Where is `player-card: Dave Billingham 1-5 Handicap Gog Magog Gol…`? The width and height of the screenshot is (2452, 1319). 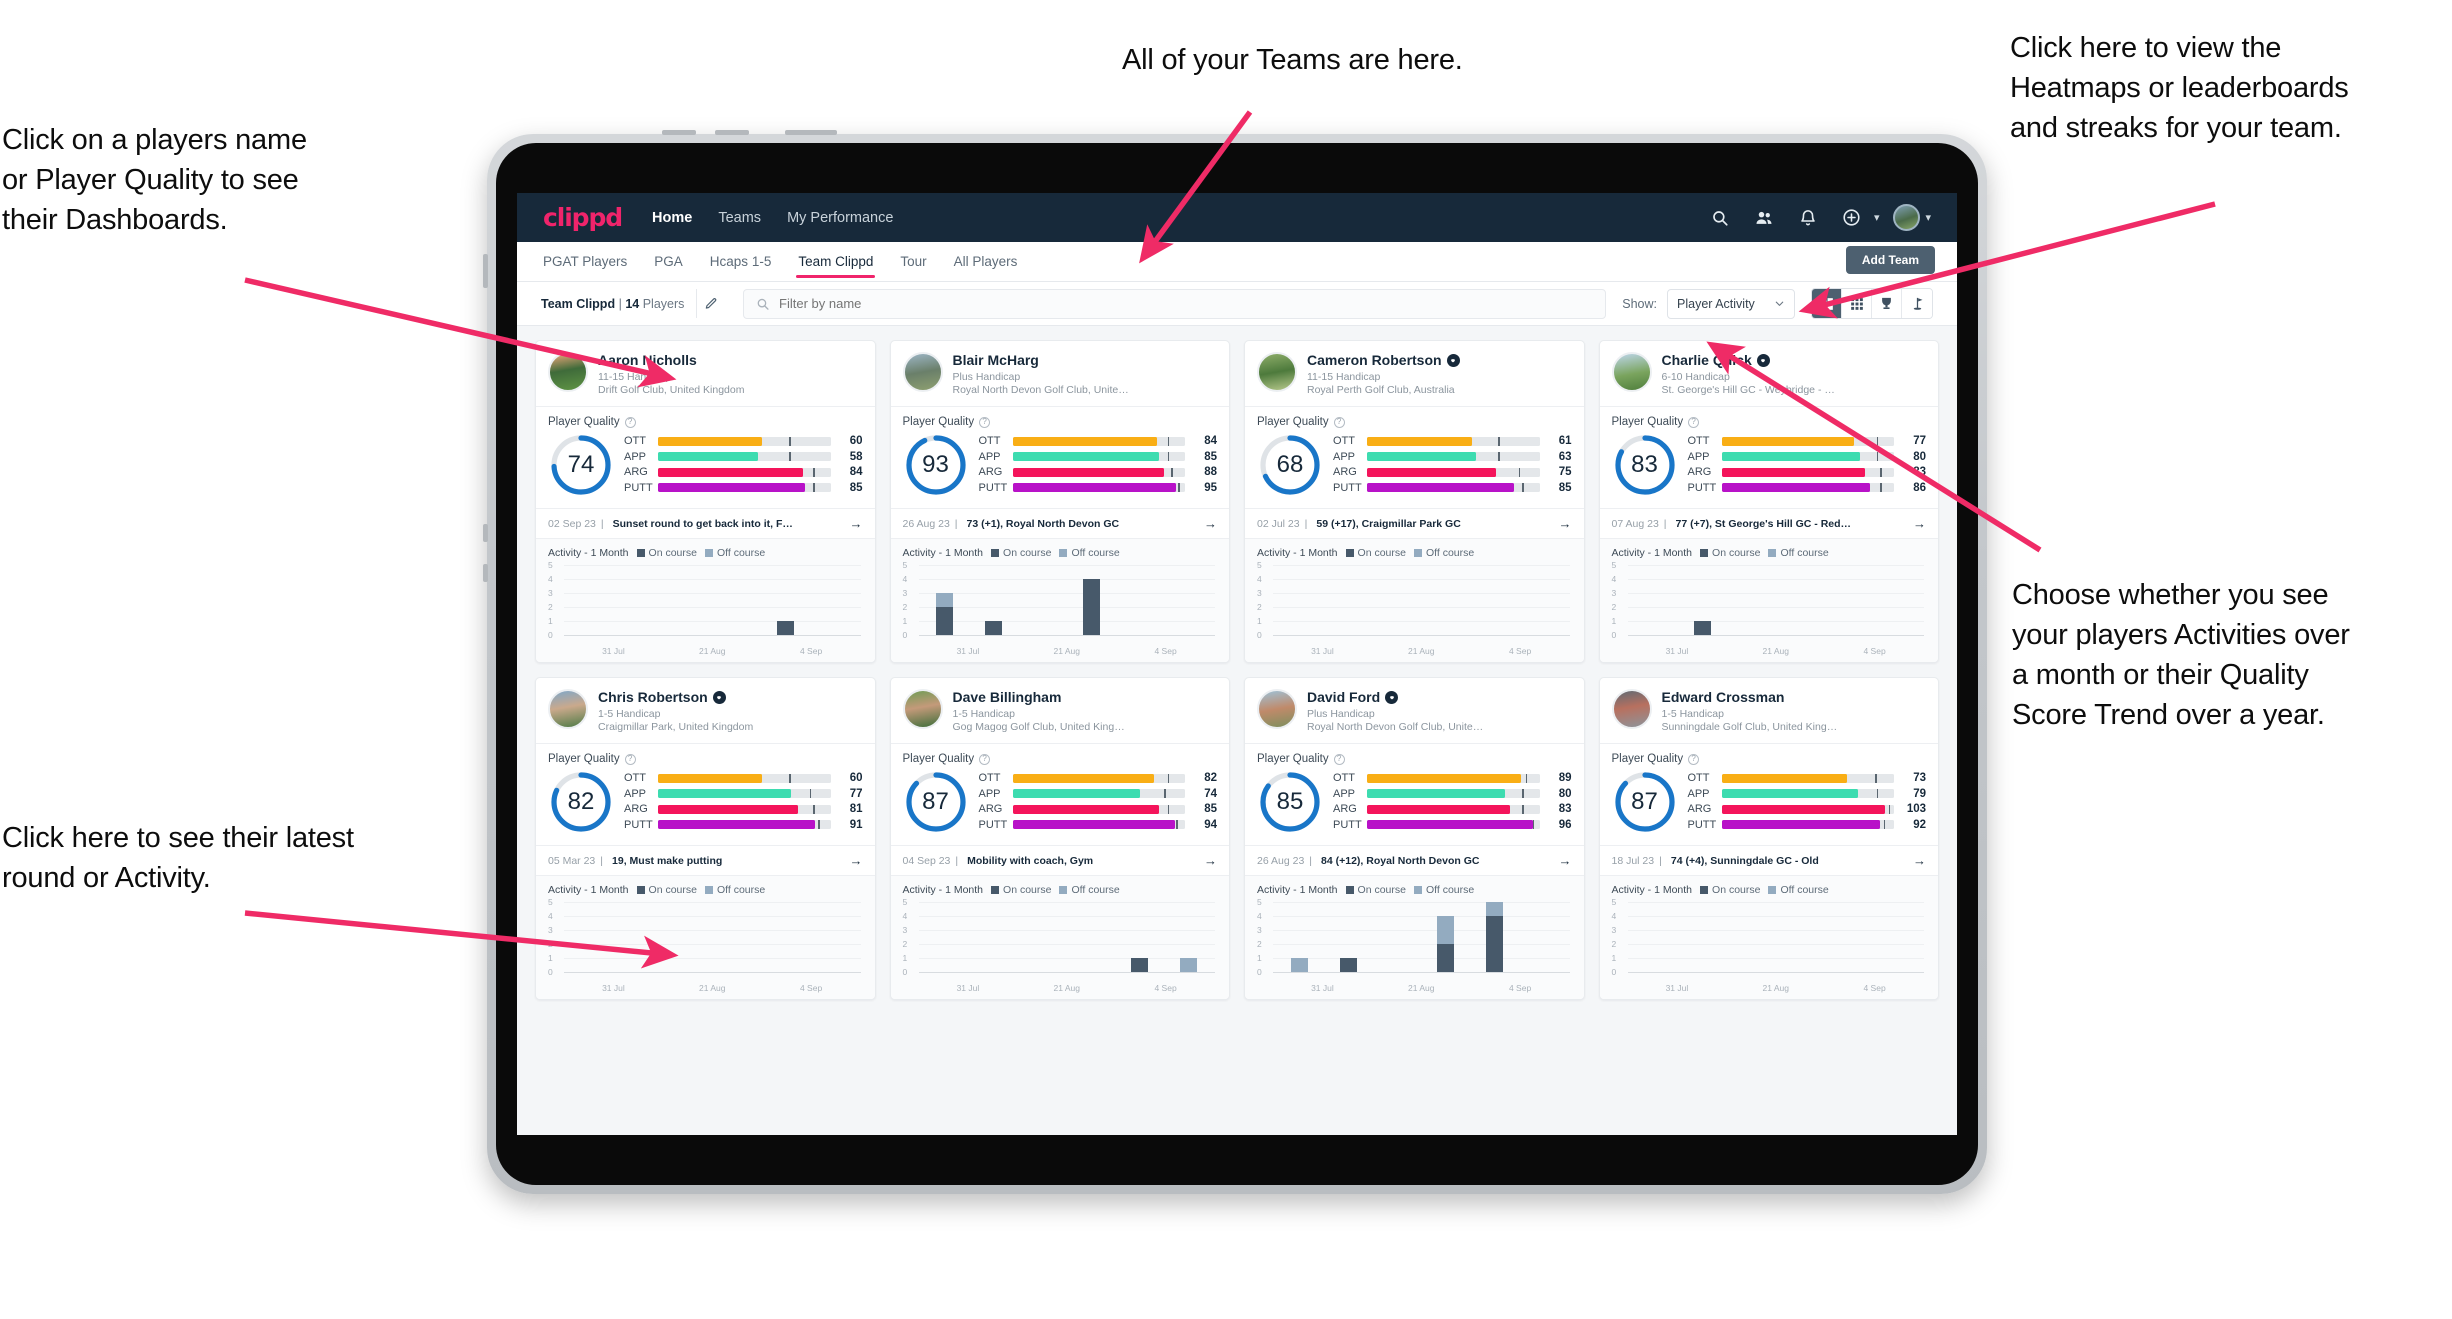 player-card: Dave Billingham 1-5 Handicap Gog Magog Gol… is located at coordinates (1059, 839).